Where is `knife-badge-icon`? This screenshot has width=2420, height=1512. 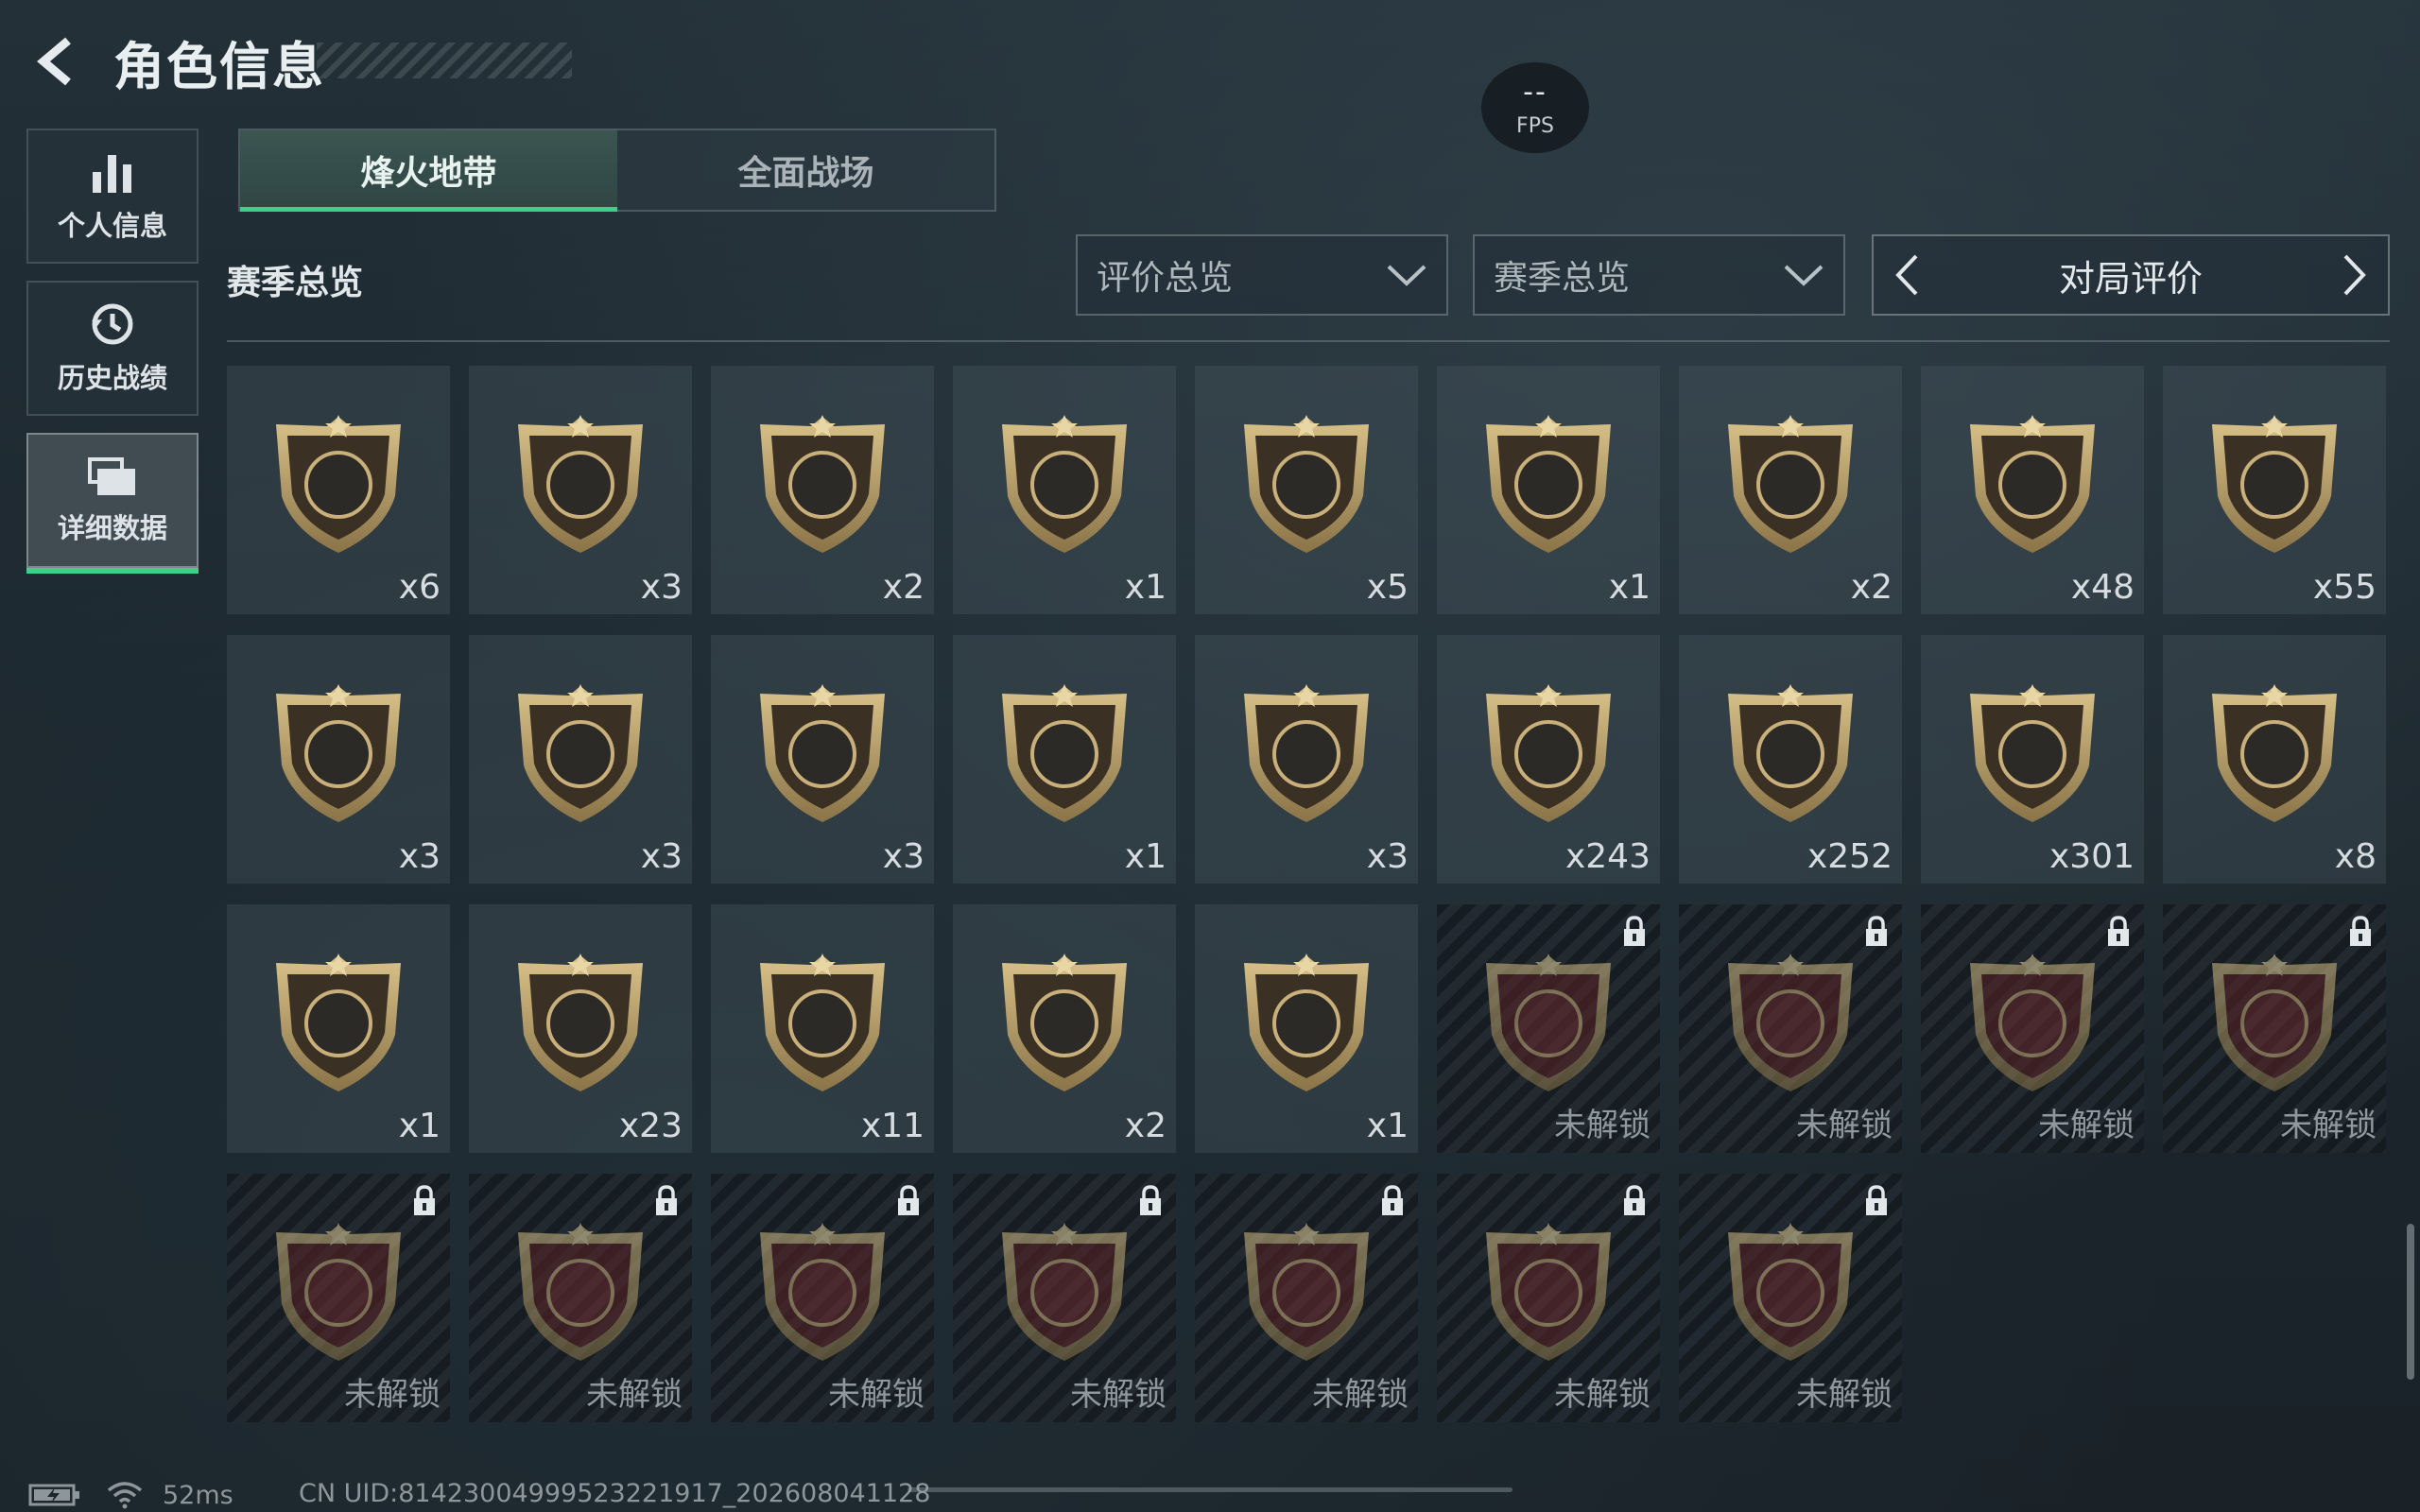
knife-badge-icon is located at coordinates (1548, 753).